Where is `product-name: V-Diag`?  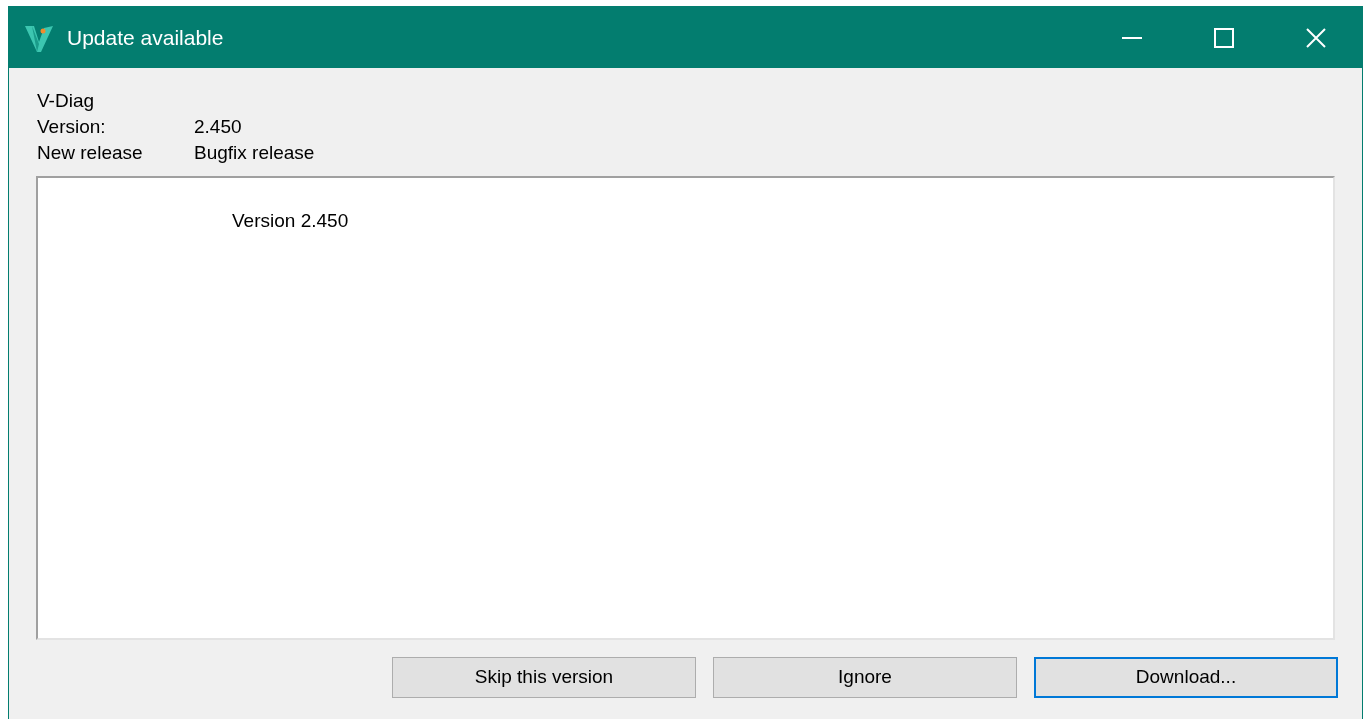
product-name: V-Diag is located at coordinates (66, 101).